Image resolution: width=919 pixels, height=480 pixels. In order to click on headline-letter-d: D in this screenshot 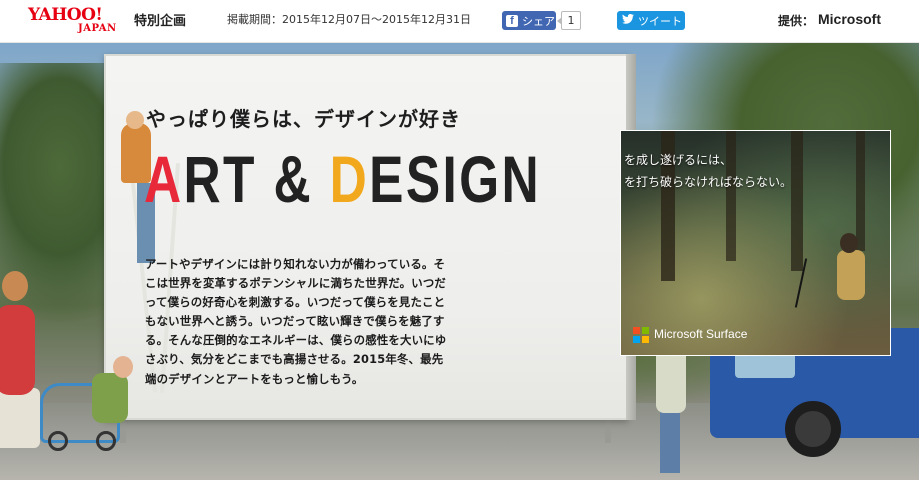, I will do `click(349, 179)`.